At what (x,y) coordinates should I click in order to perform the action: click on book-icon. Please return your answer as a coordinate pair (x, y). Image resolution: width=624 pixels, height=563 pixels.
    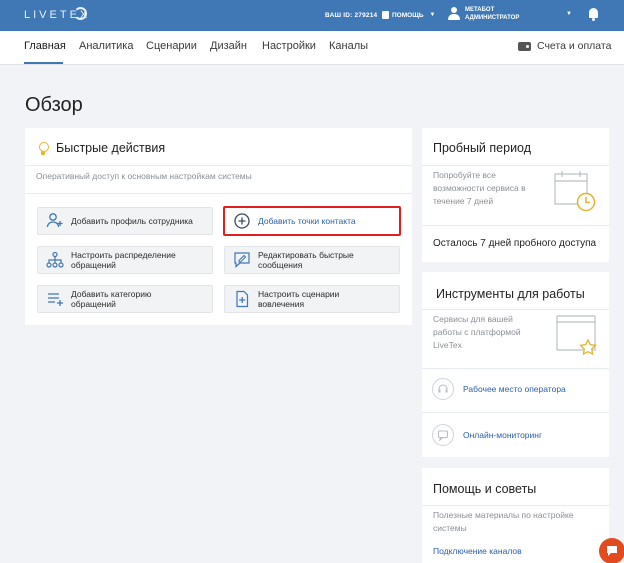
    Looking at the image, I should click on (385, 15).